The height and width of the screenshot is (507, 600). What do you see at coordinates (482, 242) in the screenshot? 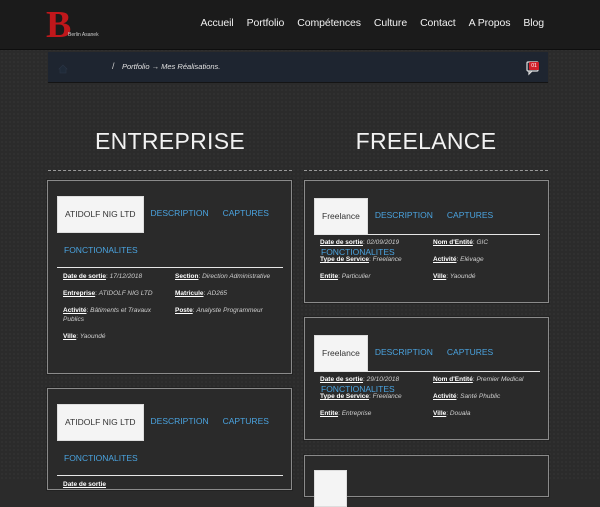
I see `nom-value: GIC` at bounding box center [482, 242].